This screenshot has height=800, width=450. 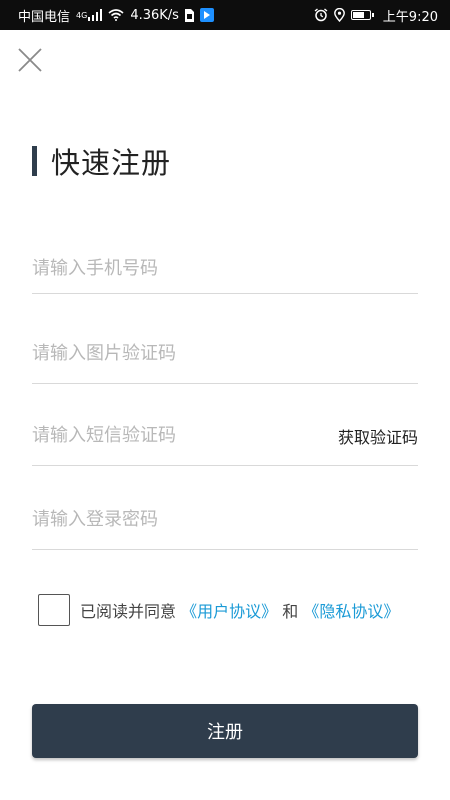 What do you see at coordinates (189, 15) in the screenshot?
I see `sim-card-icon` at bounding box center [189, 15].